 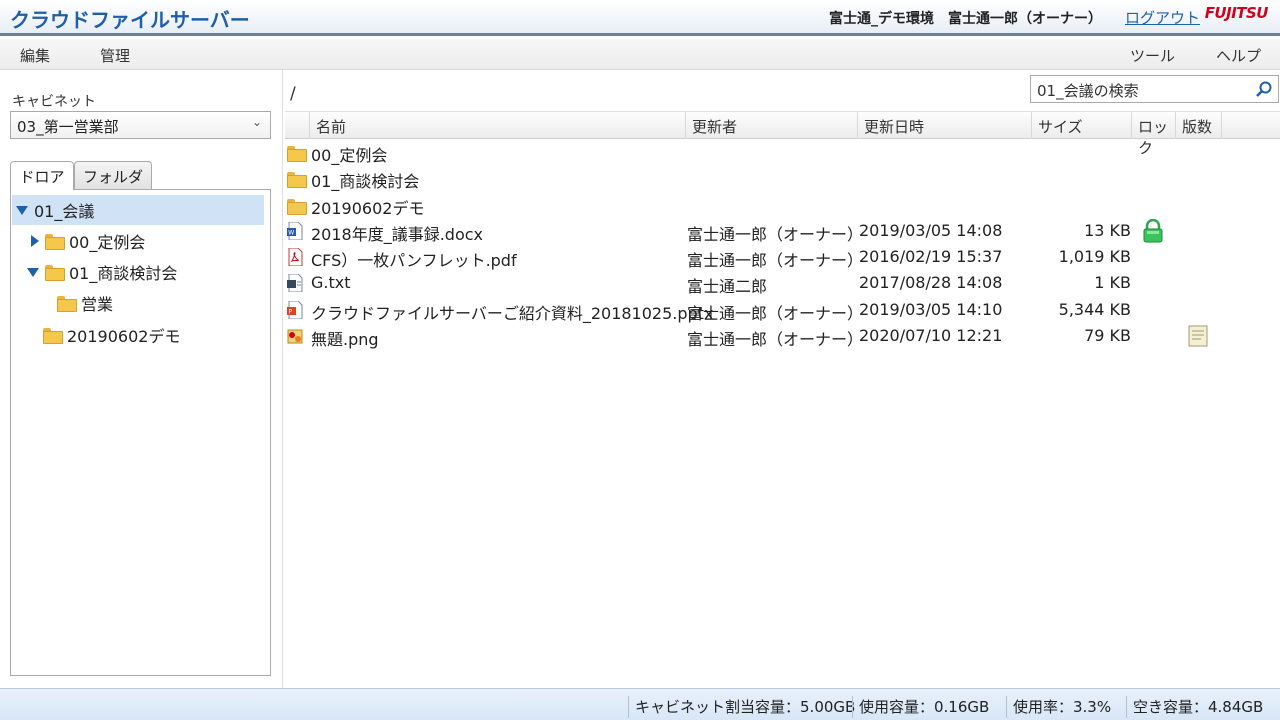 I want to click on column-name: 名前, so click(x=497, y=125).